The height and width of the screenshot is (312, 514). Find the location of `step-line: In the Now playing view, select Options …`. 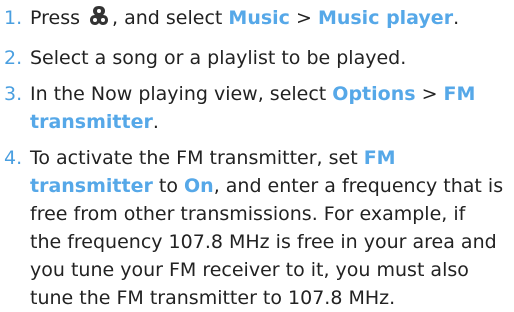

step-line: In the Now playing view, select Options … is located at coordinates (272, 94).